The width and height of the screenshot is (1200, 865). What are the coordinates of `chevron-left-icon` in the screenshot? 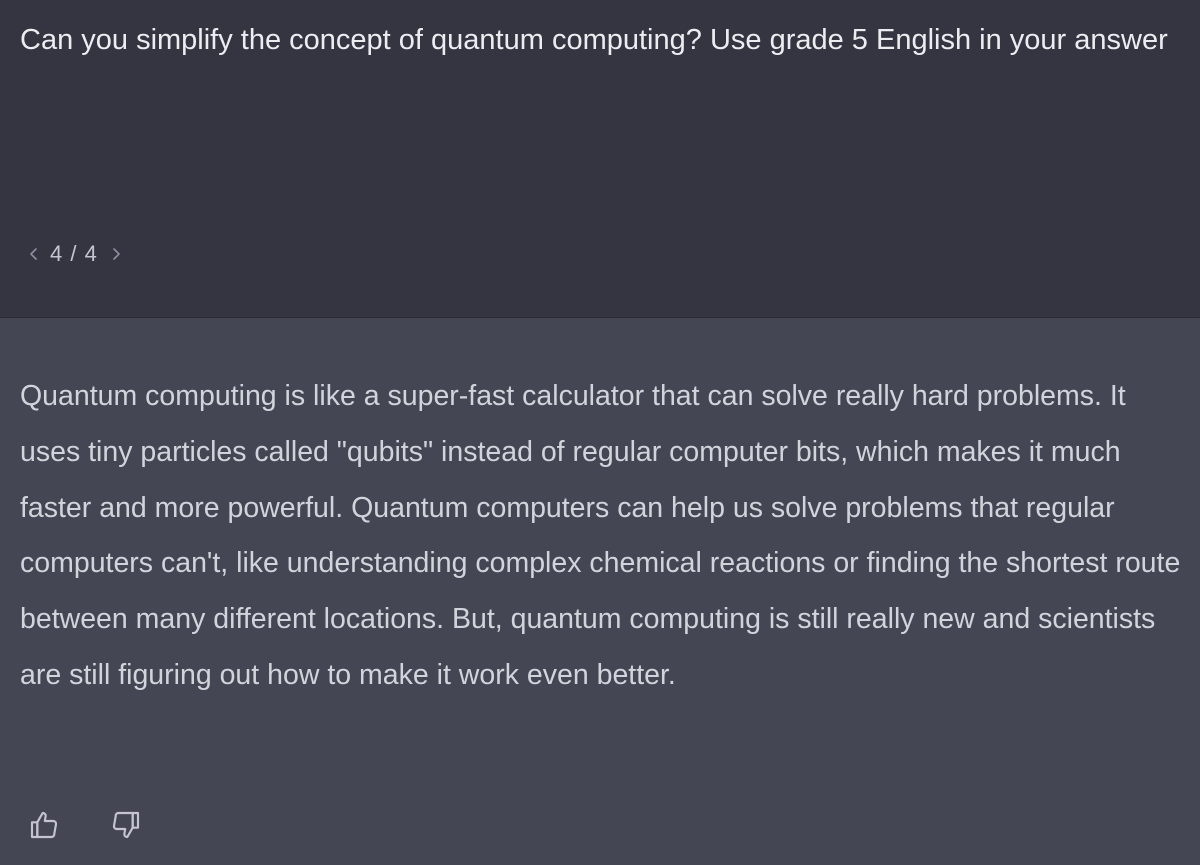 It's located at (34, 254).